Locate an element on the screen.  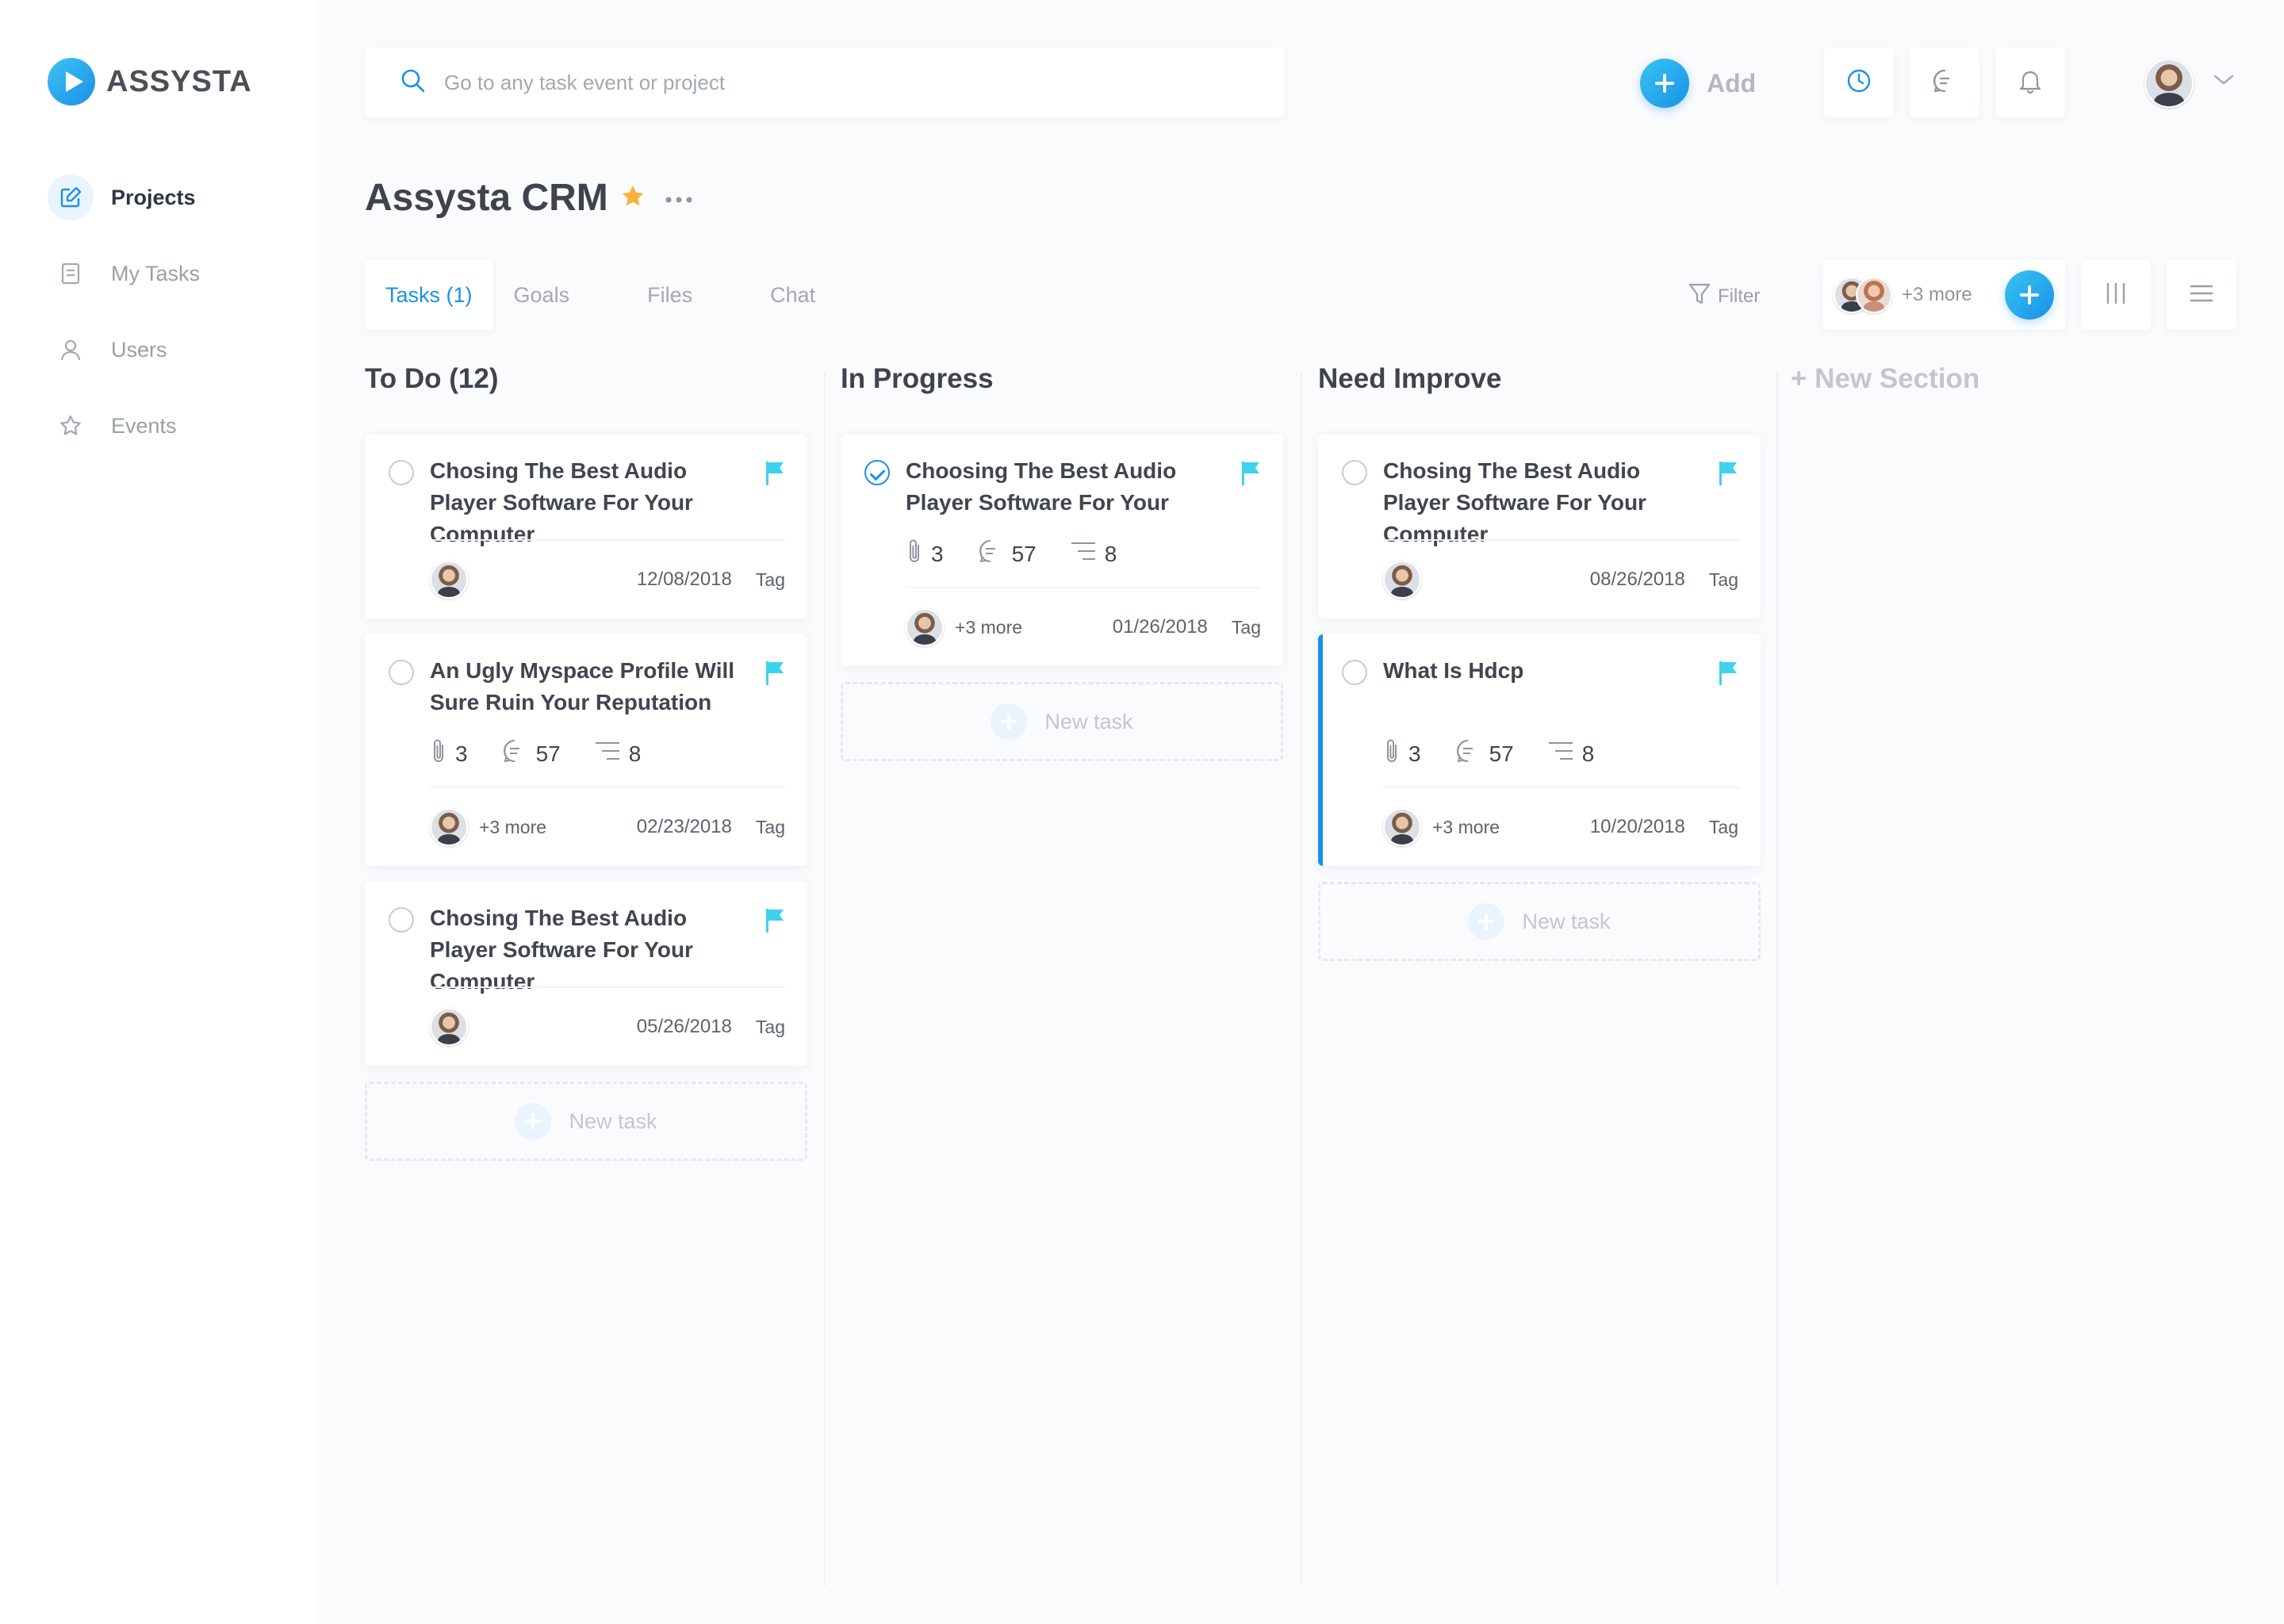
favorite-star-icon is located at coordinates (633, 198).